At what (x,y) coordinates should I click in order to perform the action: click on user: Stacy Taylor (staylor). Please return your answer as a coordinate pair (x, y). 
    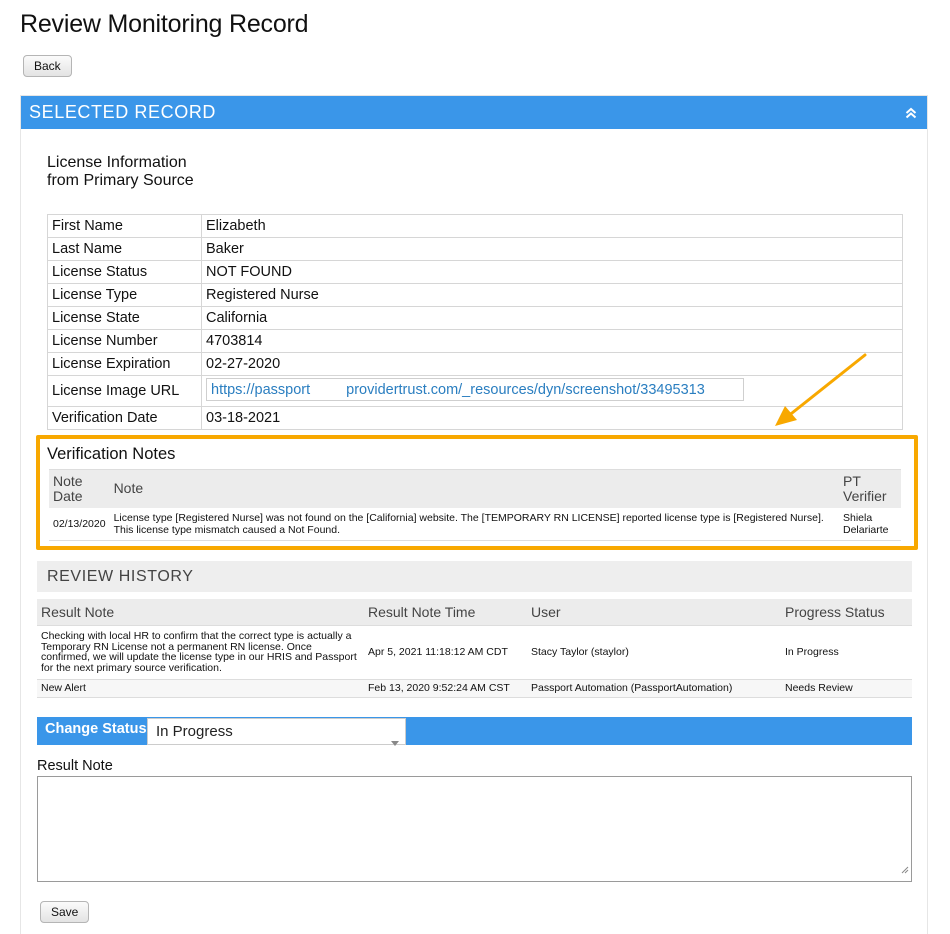
    Looking at the image, I should click on (654, 652).